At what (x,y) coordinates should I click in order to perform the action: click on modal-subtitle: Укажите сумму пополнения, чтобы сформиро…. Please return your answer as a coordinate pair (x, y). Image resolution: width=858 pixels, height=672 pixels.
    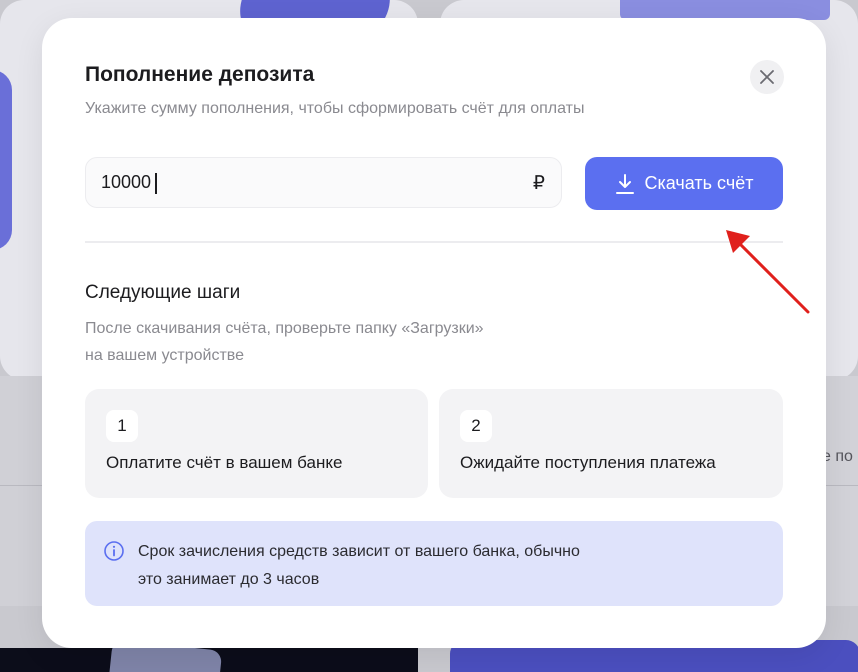
    Looking at the image, I should click on (335, 108).